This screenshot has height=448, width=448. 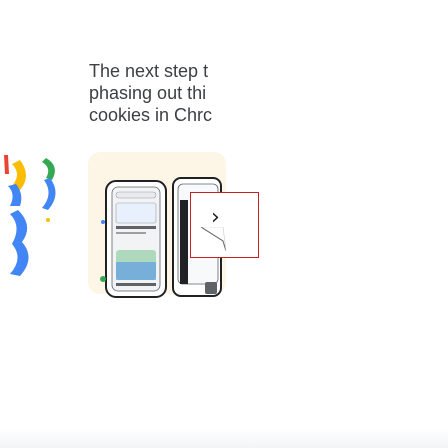 What do you see at coordinates (48, 220) in the screenshot?
I see `google-dot-yellow` at bounding box center [48, 220].